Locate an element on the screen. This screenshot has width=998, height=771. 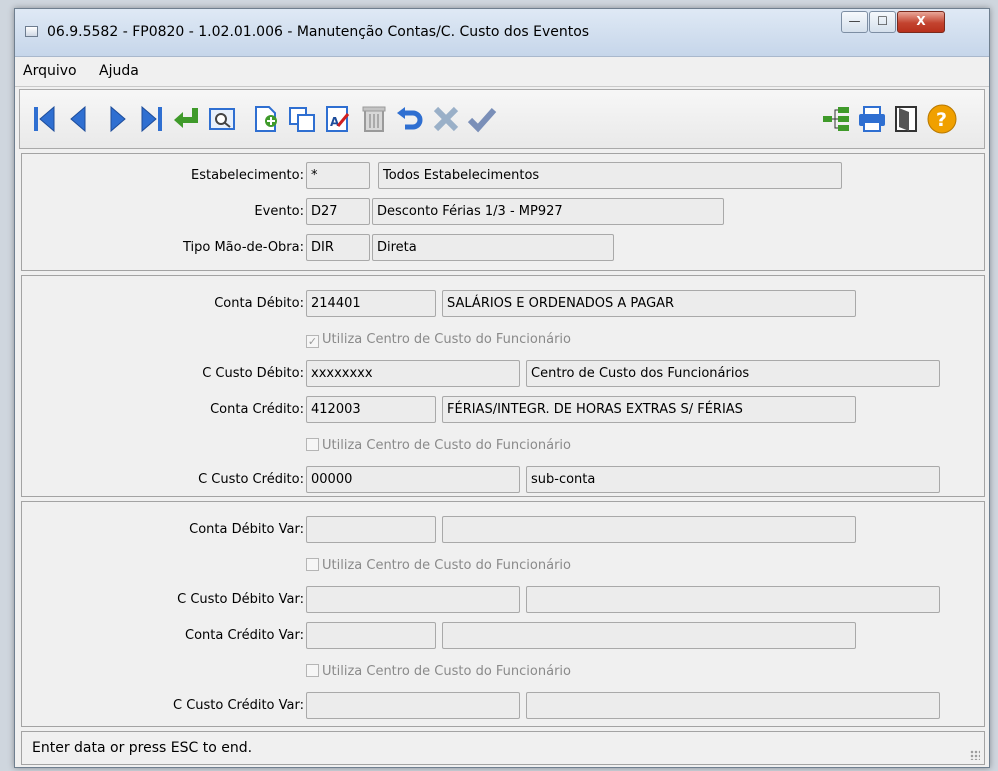
menu-bar: Arquivo Ajuda is located at coordinates (502, 72).